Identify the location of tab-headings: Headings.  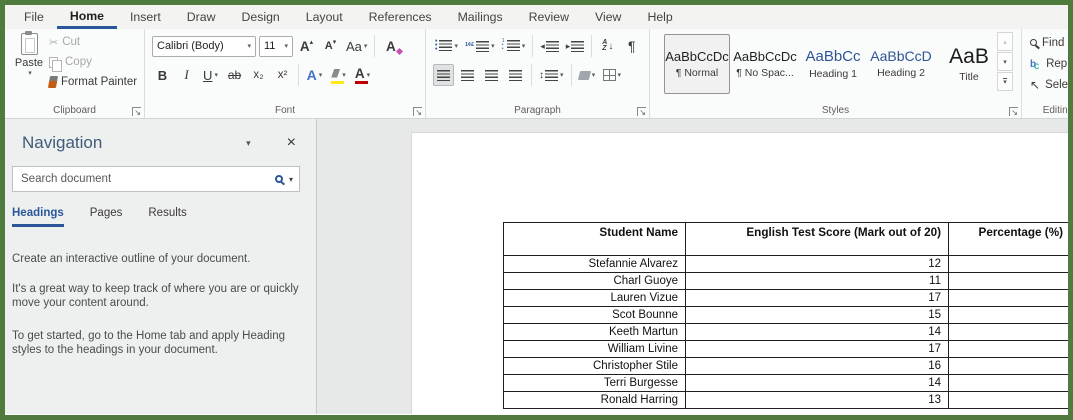
(38, 217).